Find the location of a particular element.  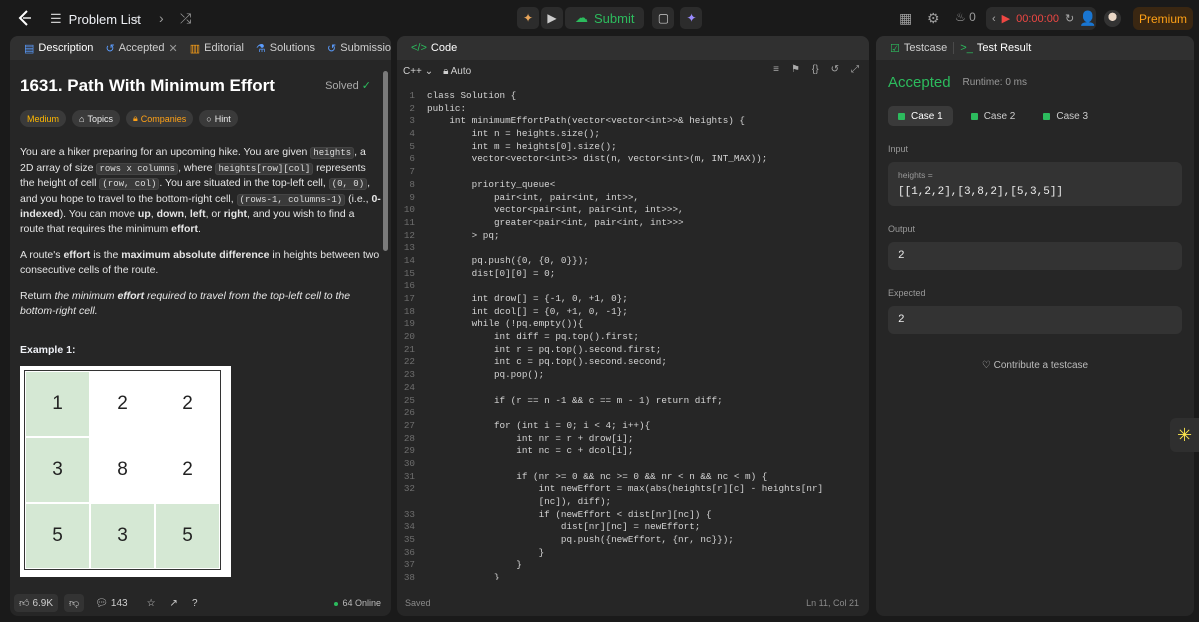

code-line: 24 is located at coordinates (633, 388).